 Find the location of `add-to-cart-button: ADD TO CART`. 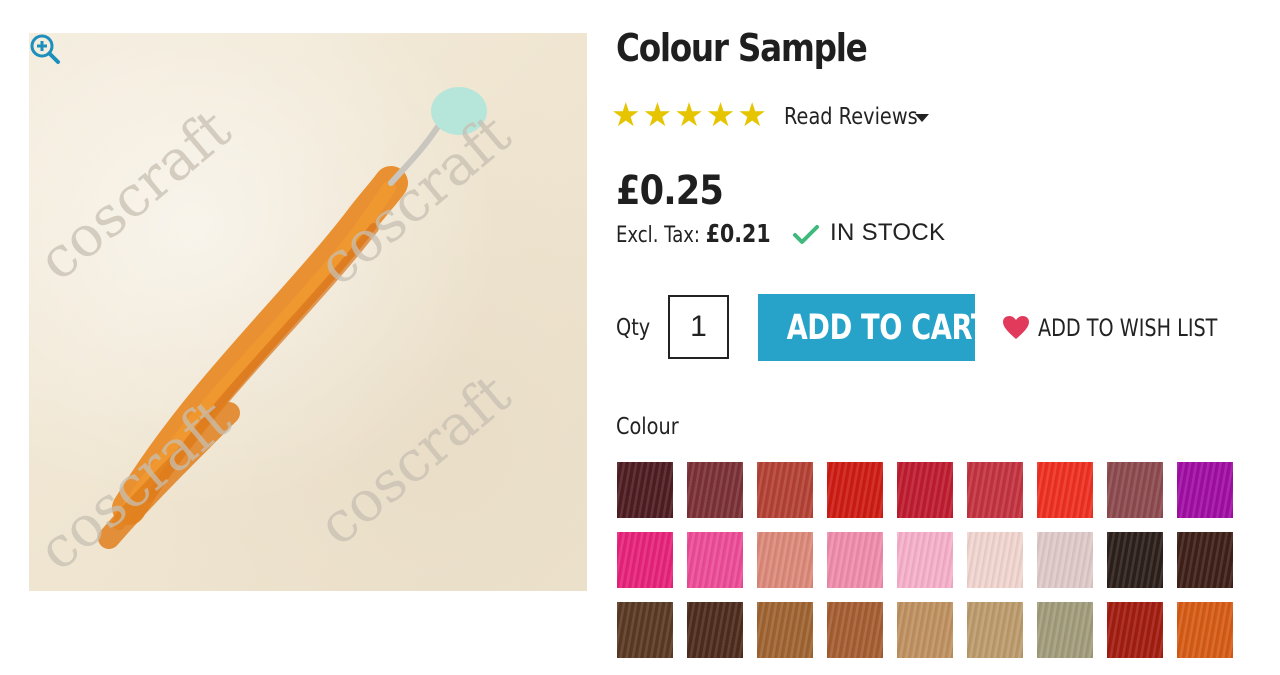

add-to-cart-button: ADD TO CART is located at coordinates (866, 327).